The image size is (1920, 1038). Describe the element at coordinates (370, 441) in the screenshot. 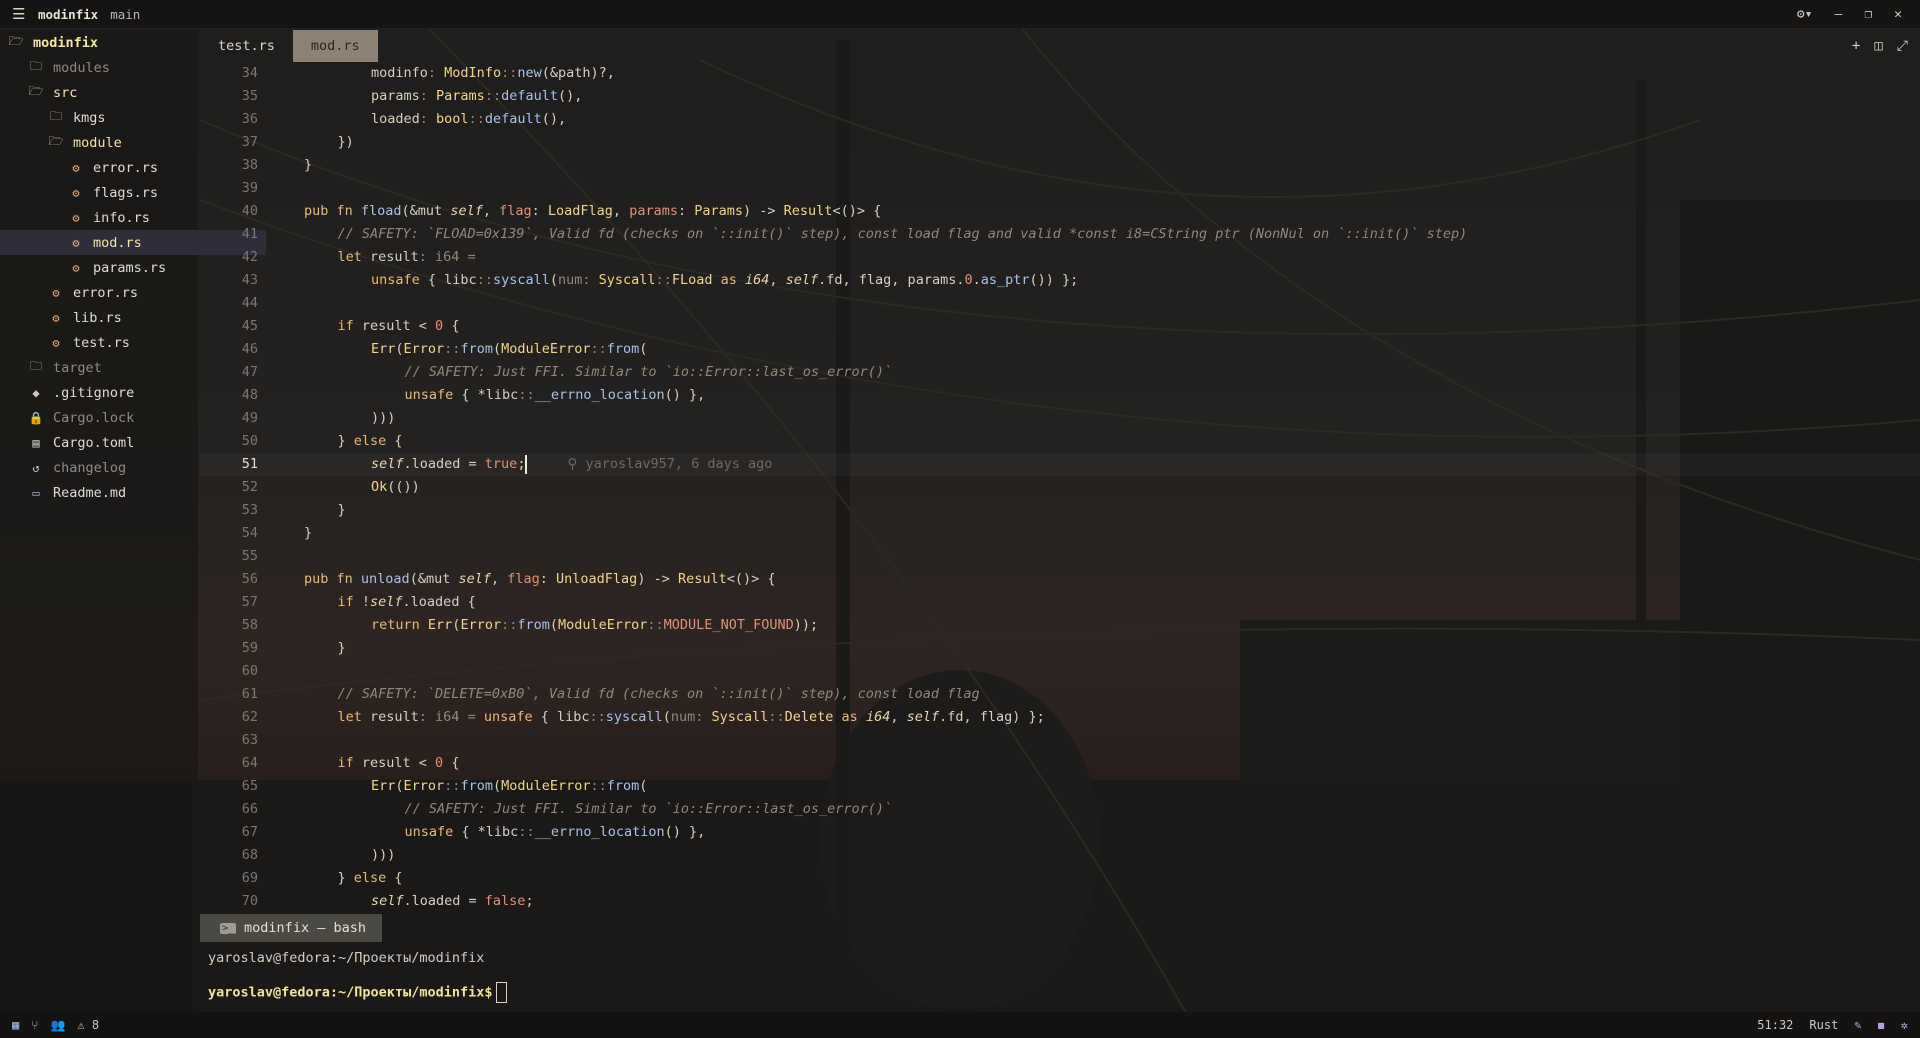

I see `code-text: } else {` at that location.